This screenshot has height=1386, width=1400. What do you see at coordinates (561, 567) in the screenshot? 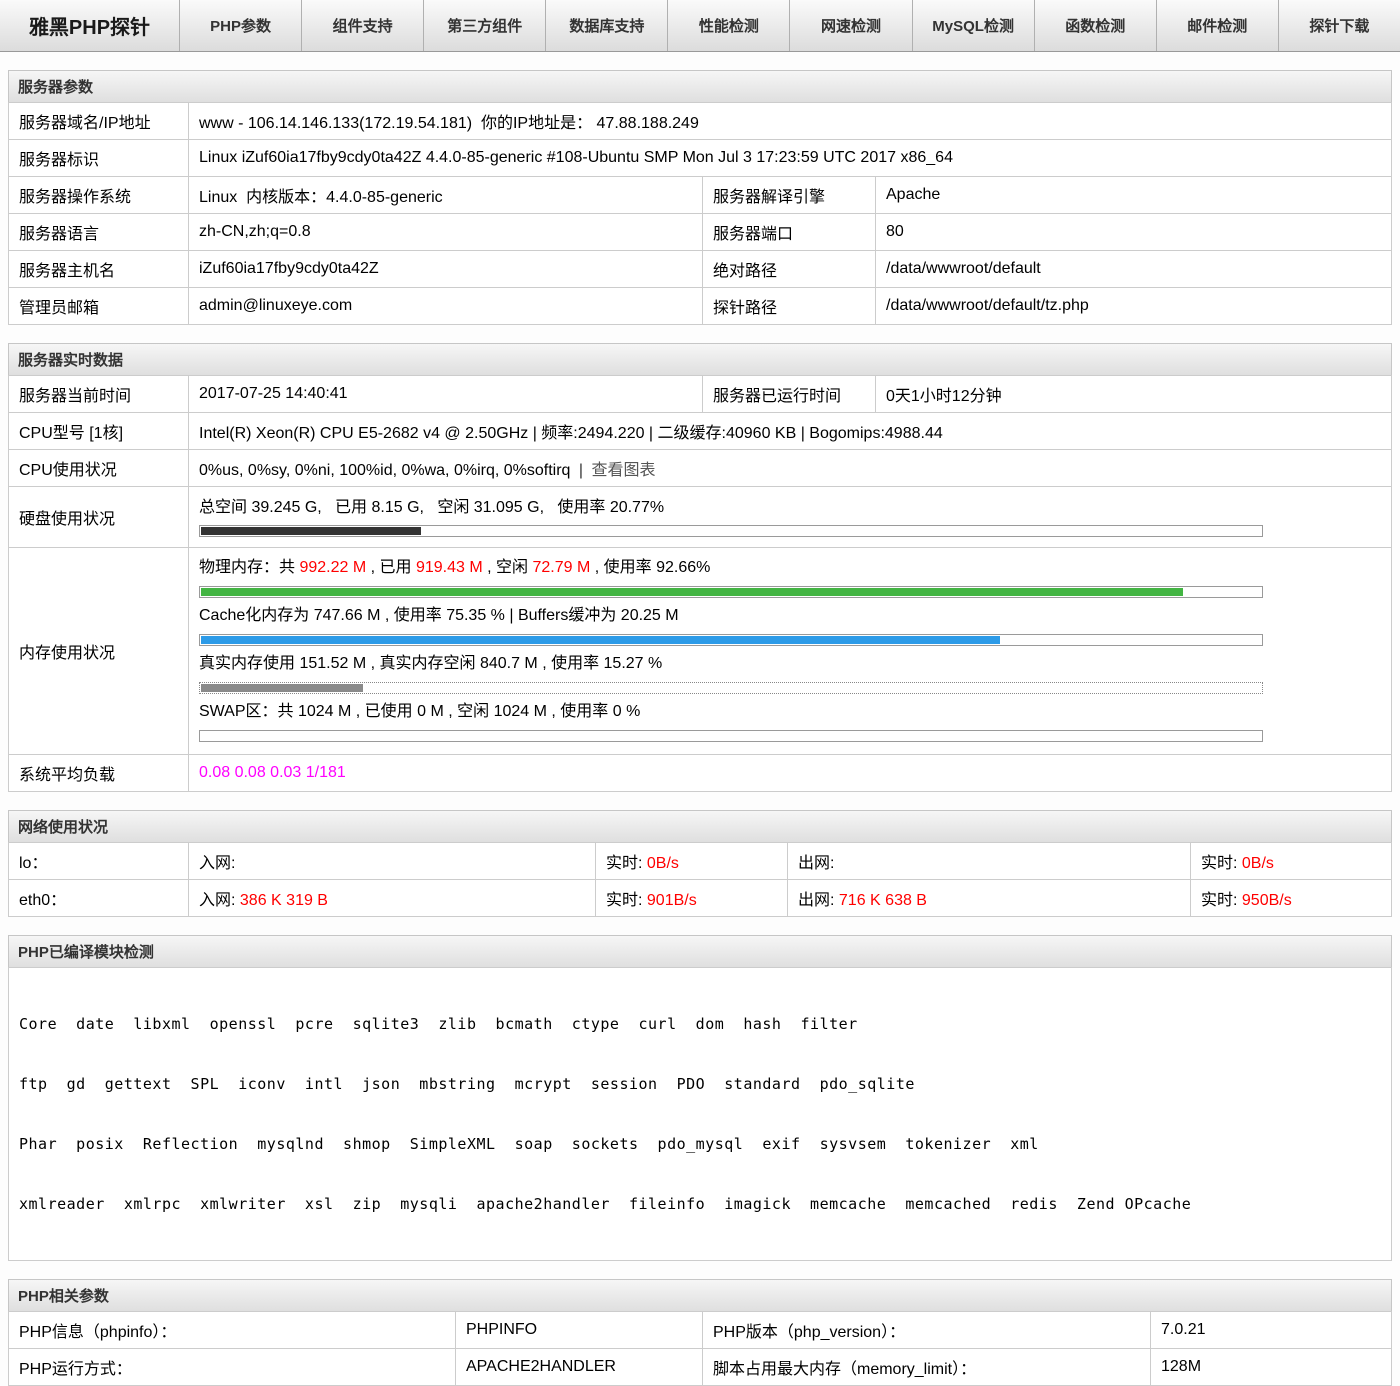
I see `memory-physical-free: 72.79 M` at bounding box center [561, 567].